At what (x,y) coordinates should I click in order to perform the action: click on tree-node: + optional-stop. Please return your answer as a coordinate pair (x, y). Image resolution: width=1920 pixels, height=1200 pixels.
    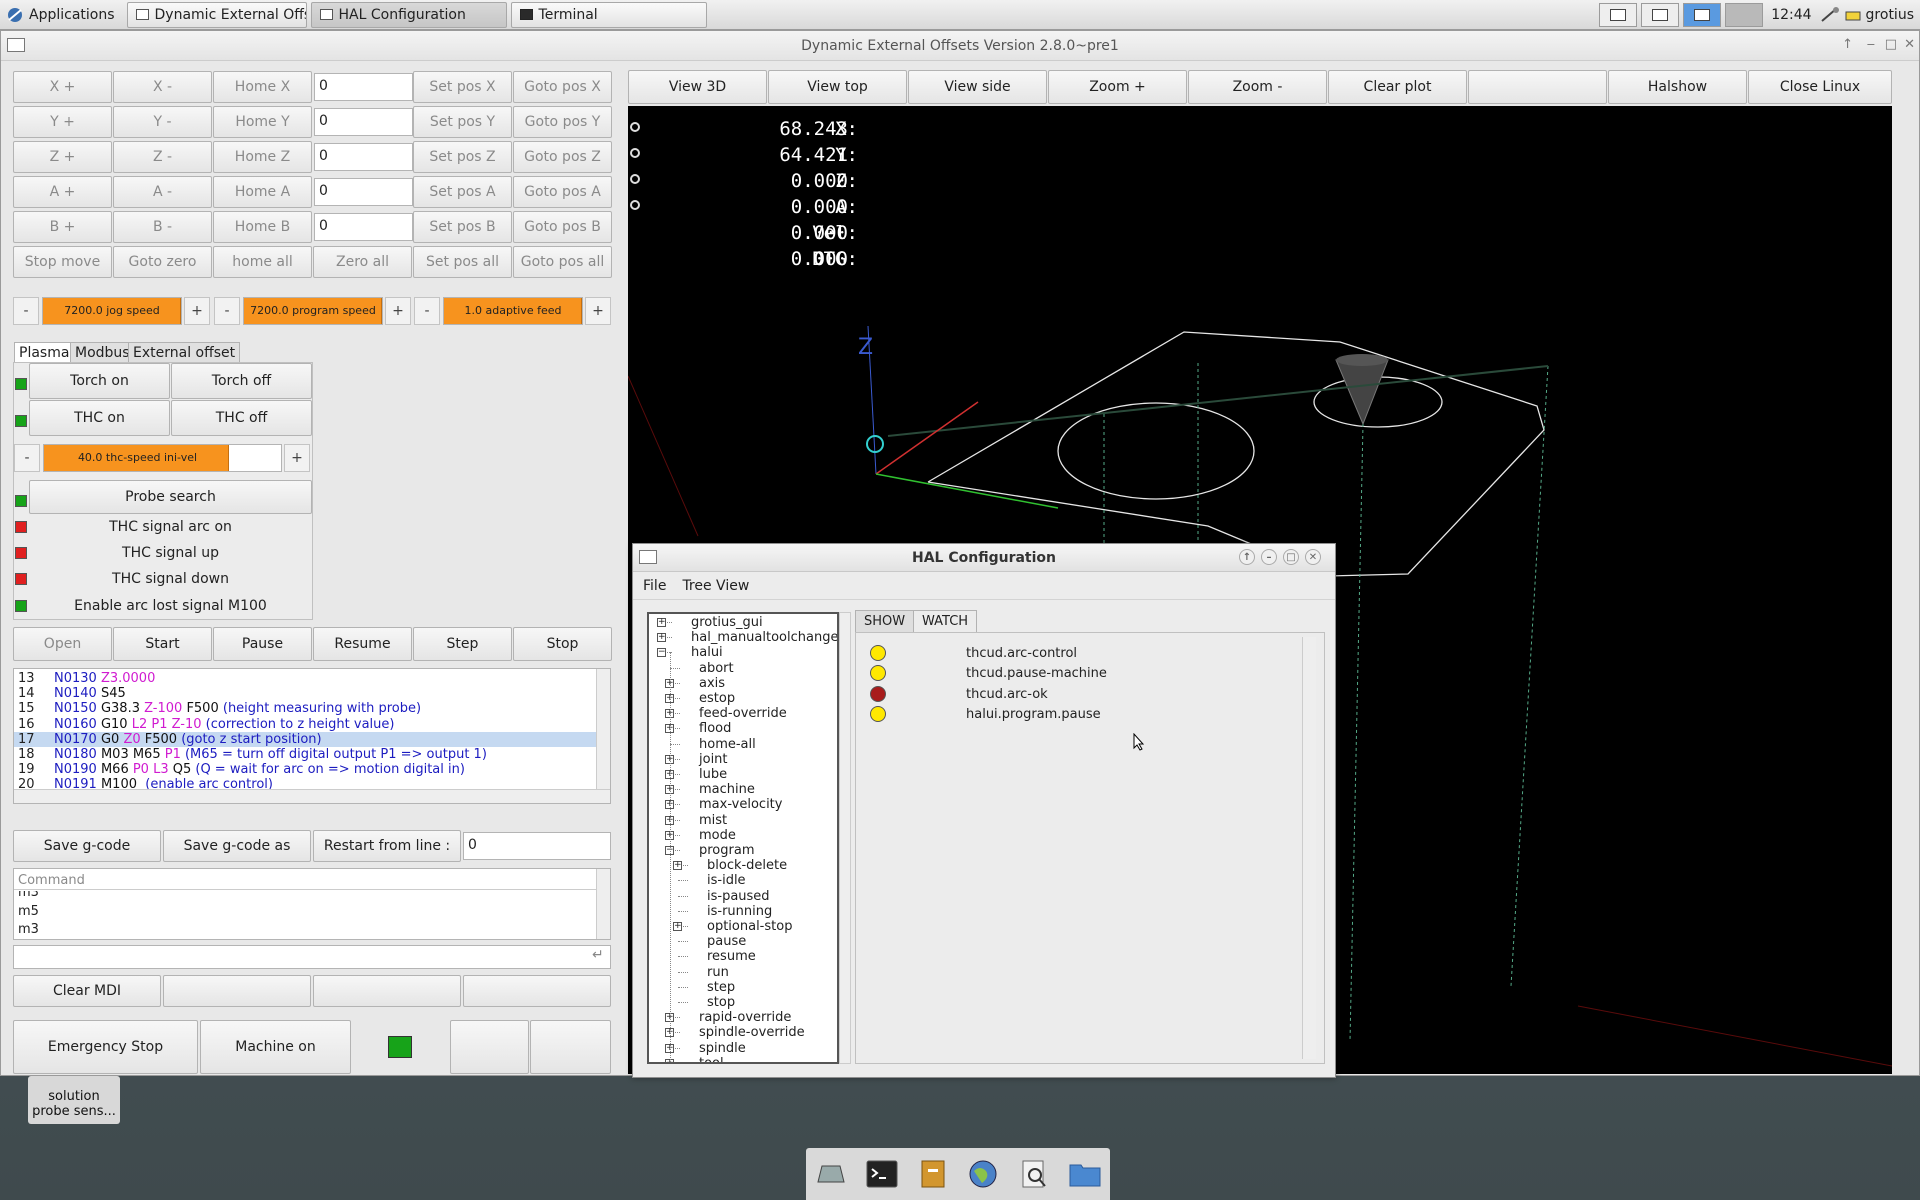
    Looking at the image, I should click on (743, 926).